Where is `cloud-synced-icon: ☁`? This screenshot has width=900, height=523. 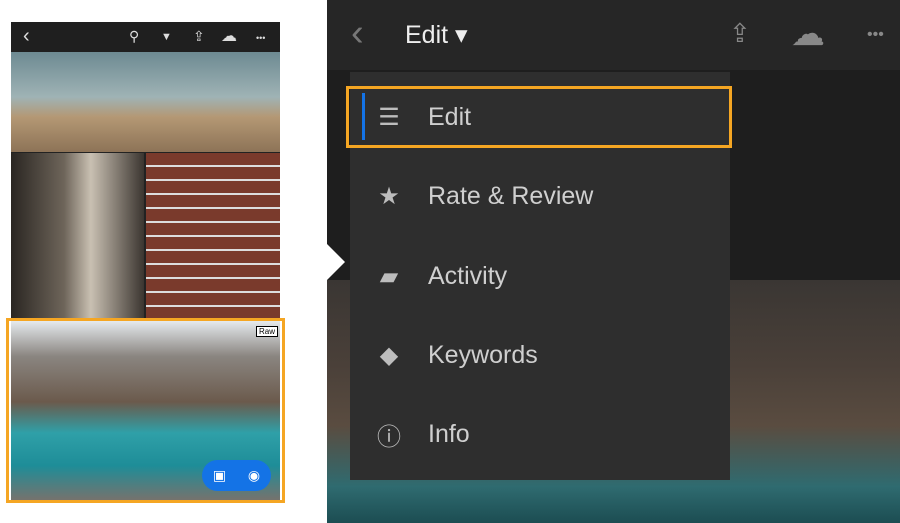
cloud-synced-icon: ☁ is located at coordinates (808, 34).